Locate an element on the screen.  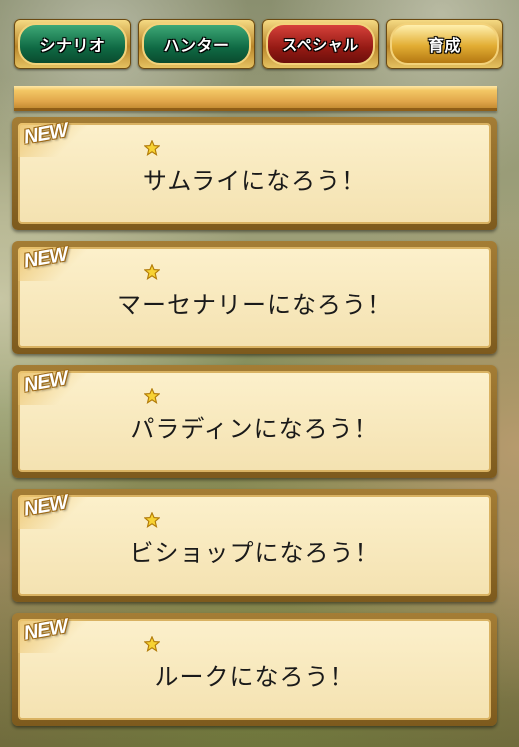
category-tab-bar: シナリオ ハンター スペシャル 育成 is located at coordinates (258, 44).